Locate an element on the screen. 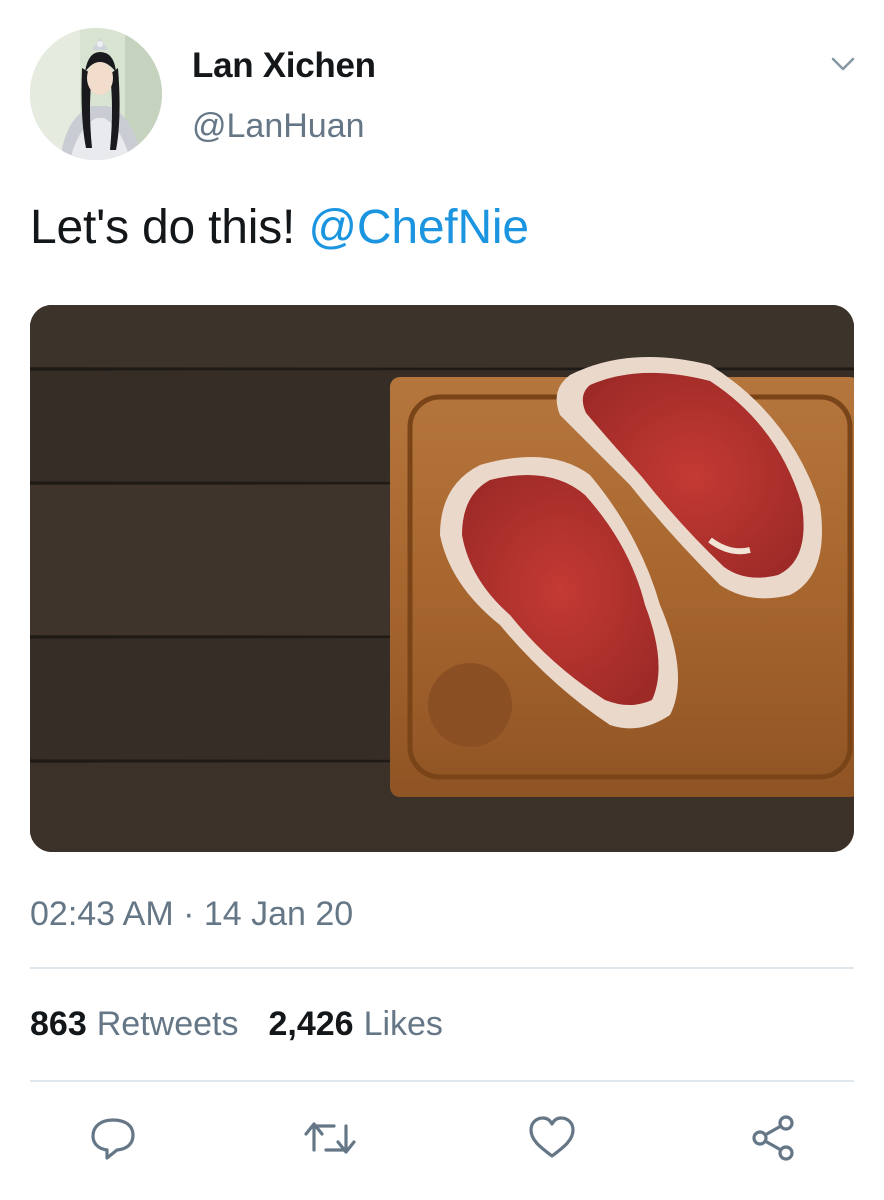  speech-bubble-icon is located at coordinates (113, 1139).